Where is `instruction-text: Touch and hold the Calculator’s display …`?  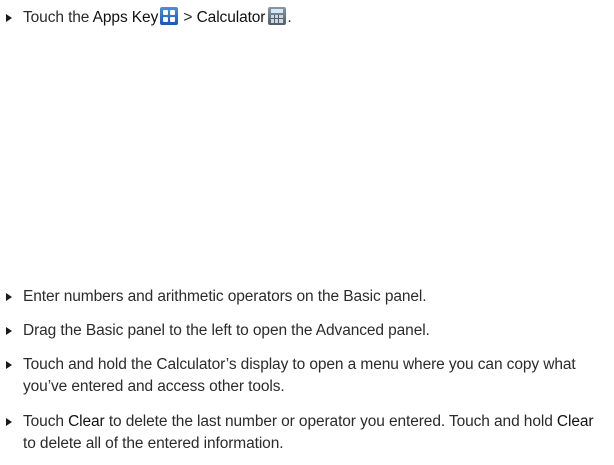
instruction-text: Touch and hold the Calculator’s display … is located at coordinates (299, 375).